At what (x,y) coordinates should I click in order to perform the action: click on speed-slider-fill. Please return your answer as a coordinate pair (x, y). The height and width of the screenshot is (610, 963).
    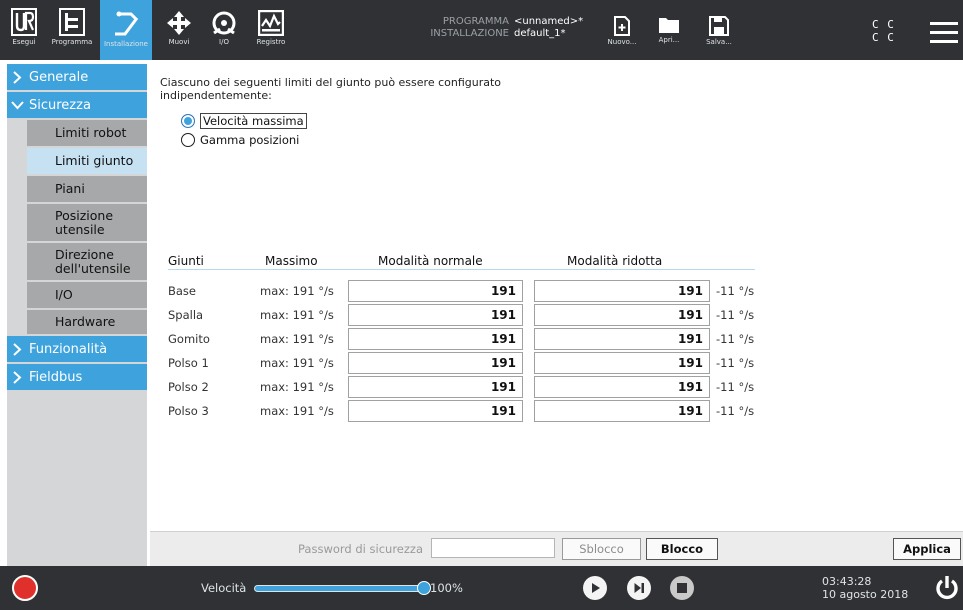
    Looking at the image, I should click on (339, 588).